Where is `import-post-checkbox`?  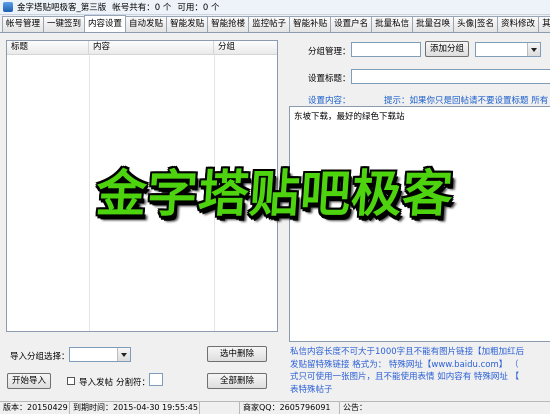 import-post-checkbox is located at coordinates (71, 381).